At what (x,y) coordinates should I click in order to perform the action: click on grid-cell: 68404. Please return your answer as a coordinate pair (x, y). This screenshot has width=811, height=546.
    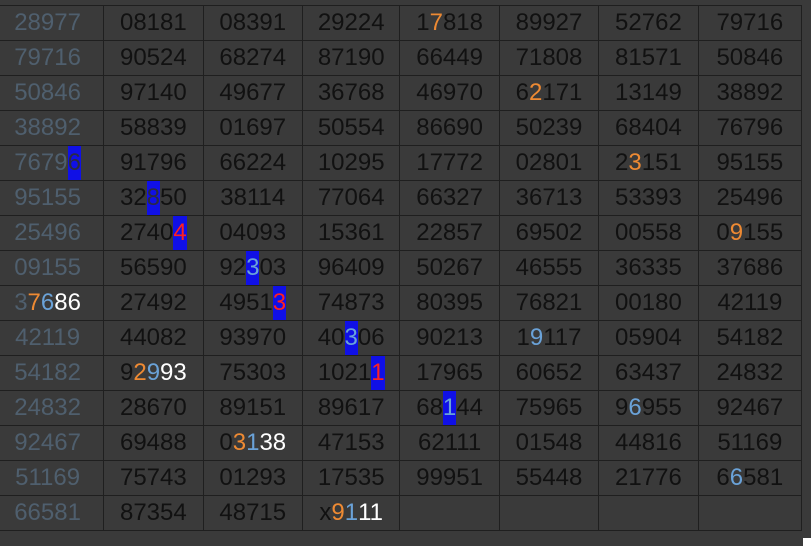
    Looking at the image, I should click on (648, 128).